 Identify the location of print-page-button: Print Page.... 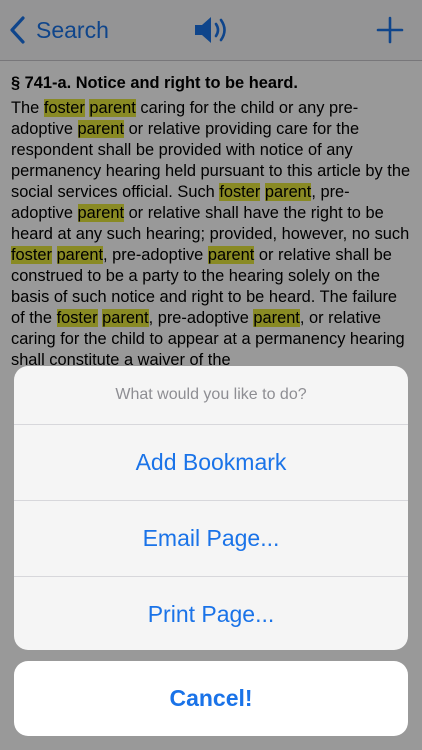
(211, 613).